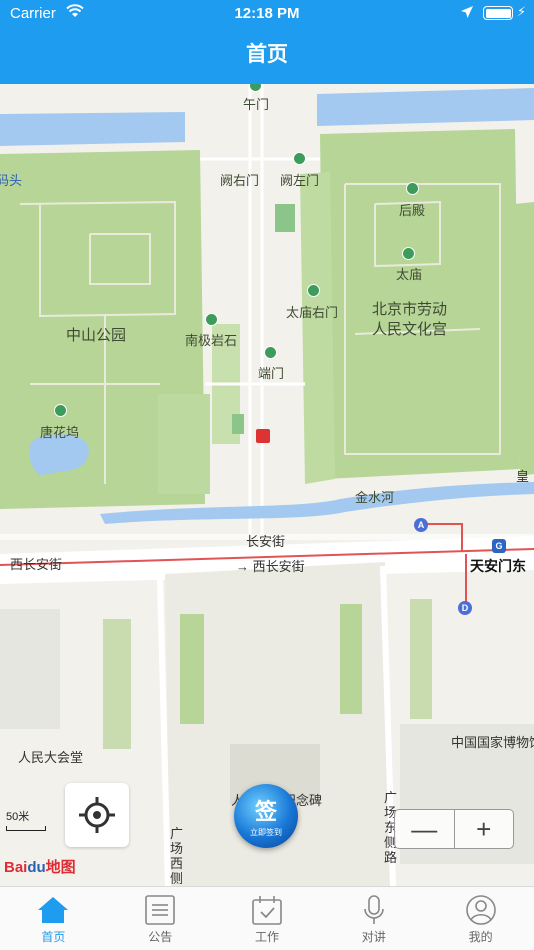 Image resolution: width=534 pixels, height=950 pixels. I want to click on microphone-icon, so click(373, 909).